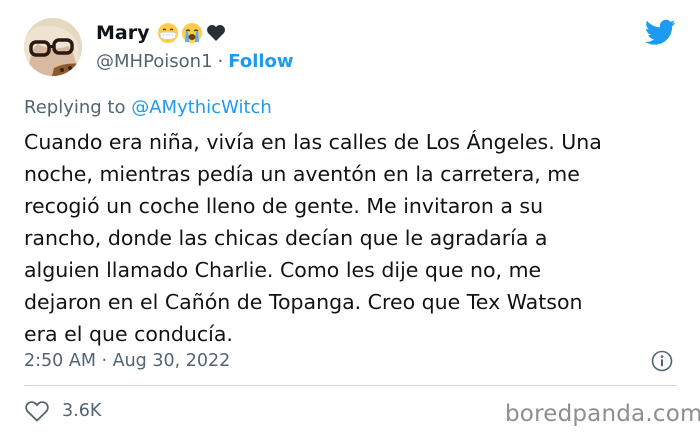 The height and width of the screenshot is (441, 700). What do you see at coordinates (122, 33) in the screenshot?
I see `author-name: Mary` at bounding box center [122, 33].